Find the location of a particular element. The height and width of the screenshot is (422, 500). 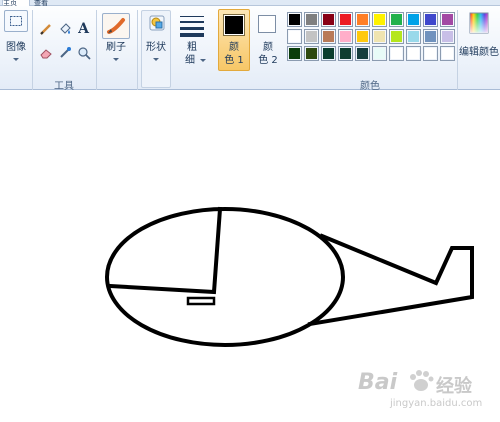

color-picker-icon is located at coordinates (65, 52).